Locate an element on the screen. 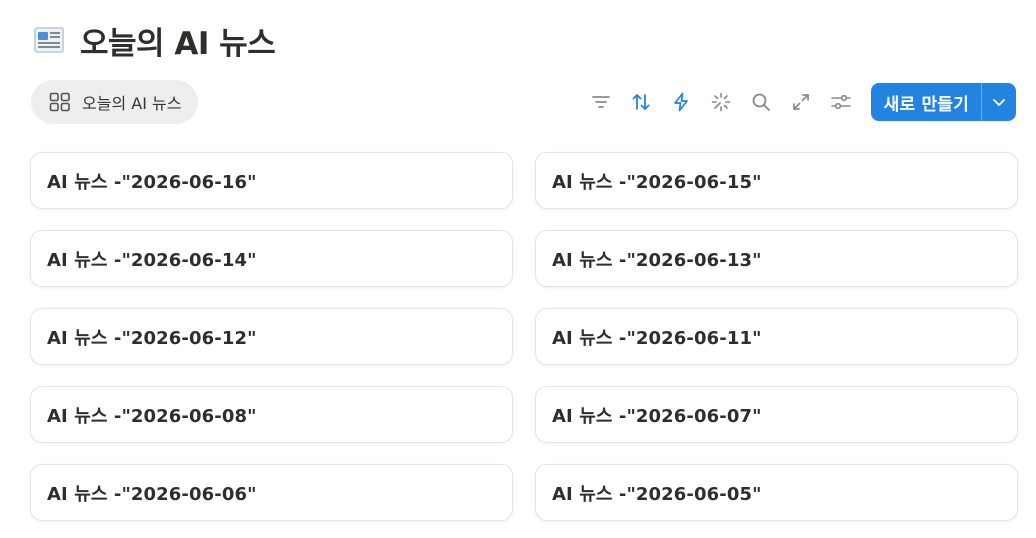 The image size is (1036, 538). gallery-card: AI 뉴스 -"2026-06-15" is located at coordinates (776, 180).